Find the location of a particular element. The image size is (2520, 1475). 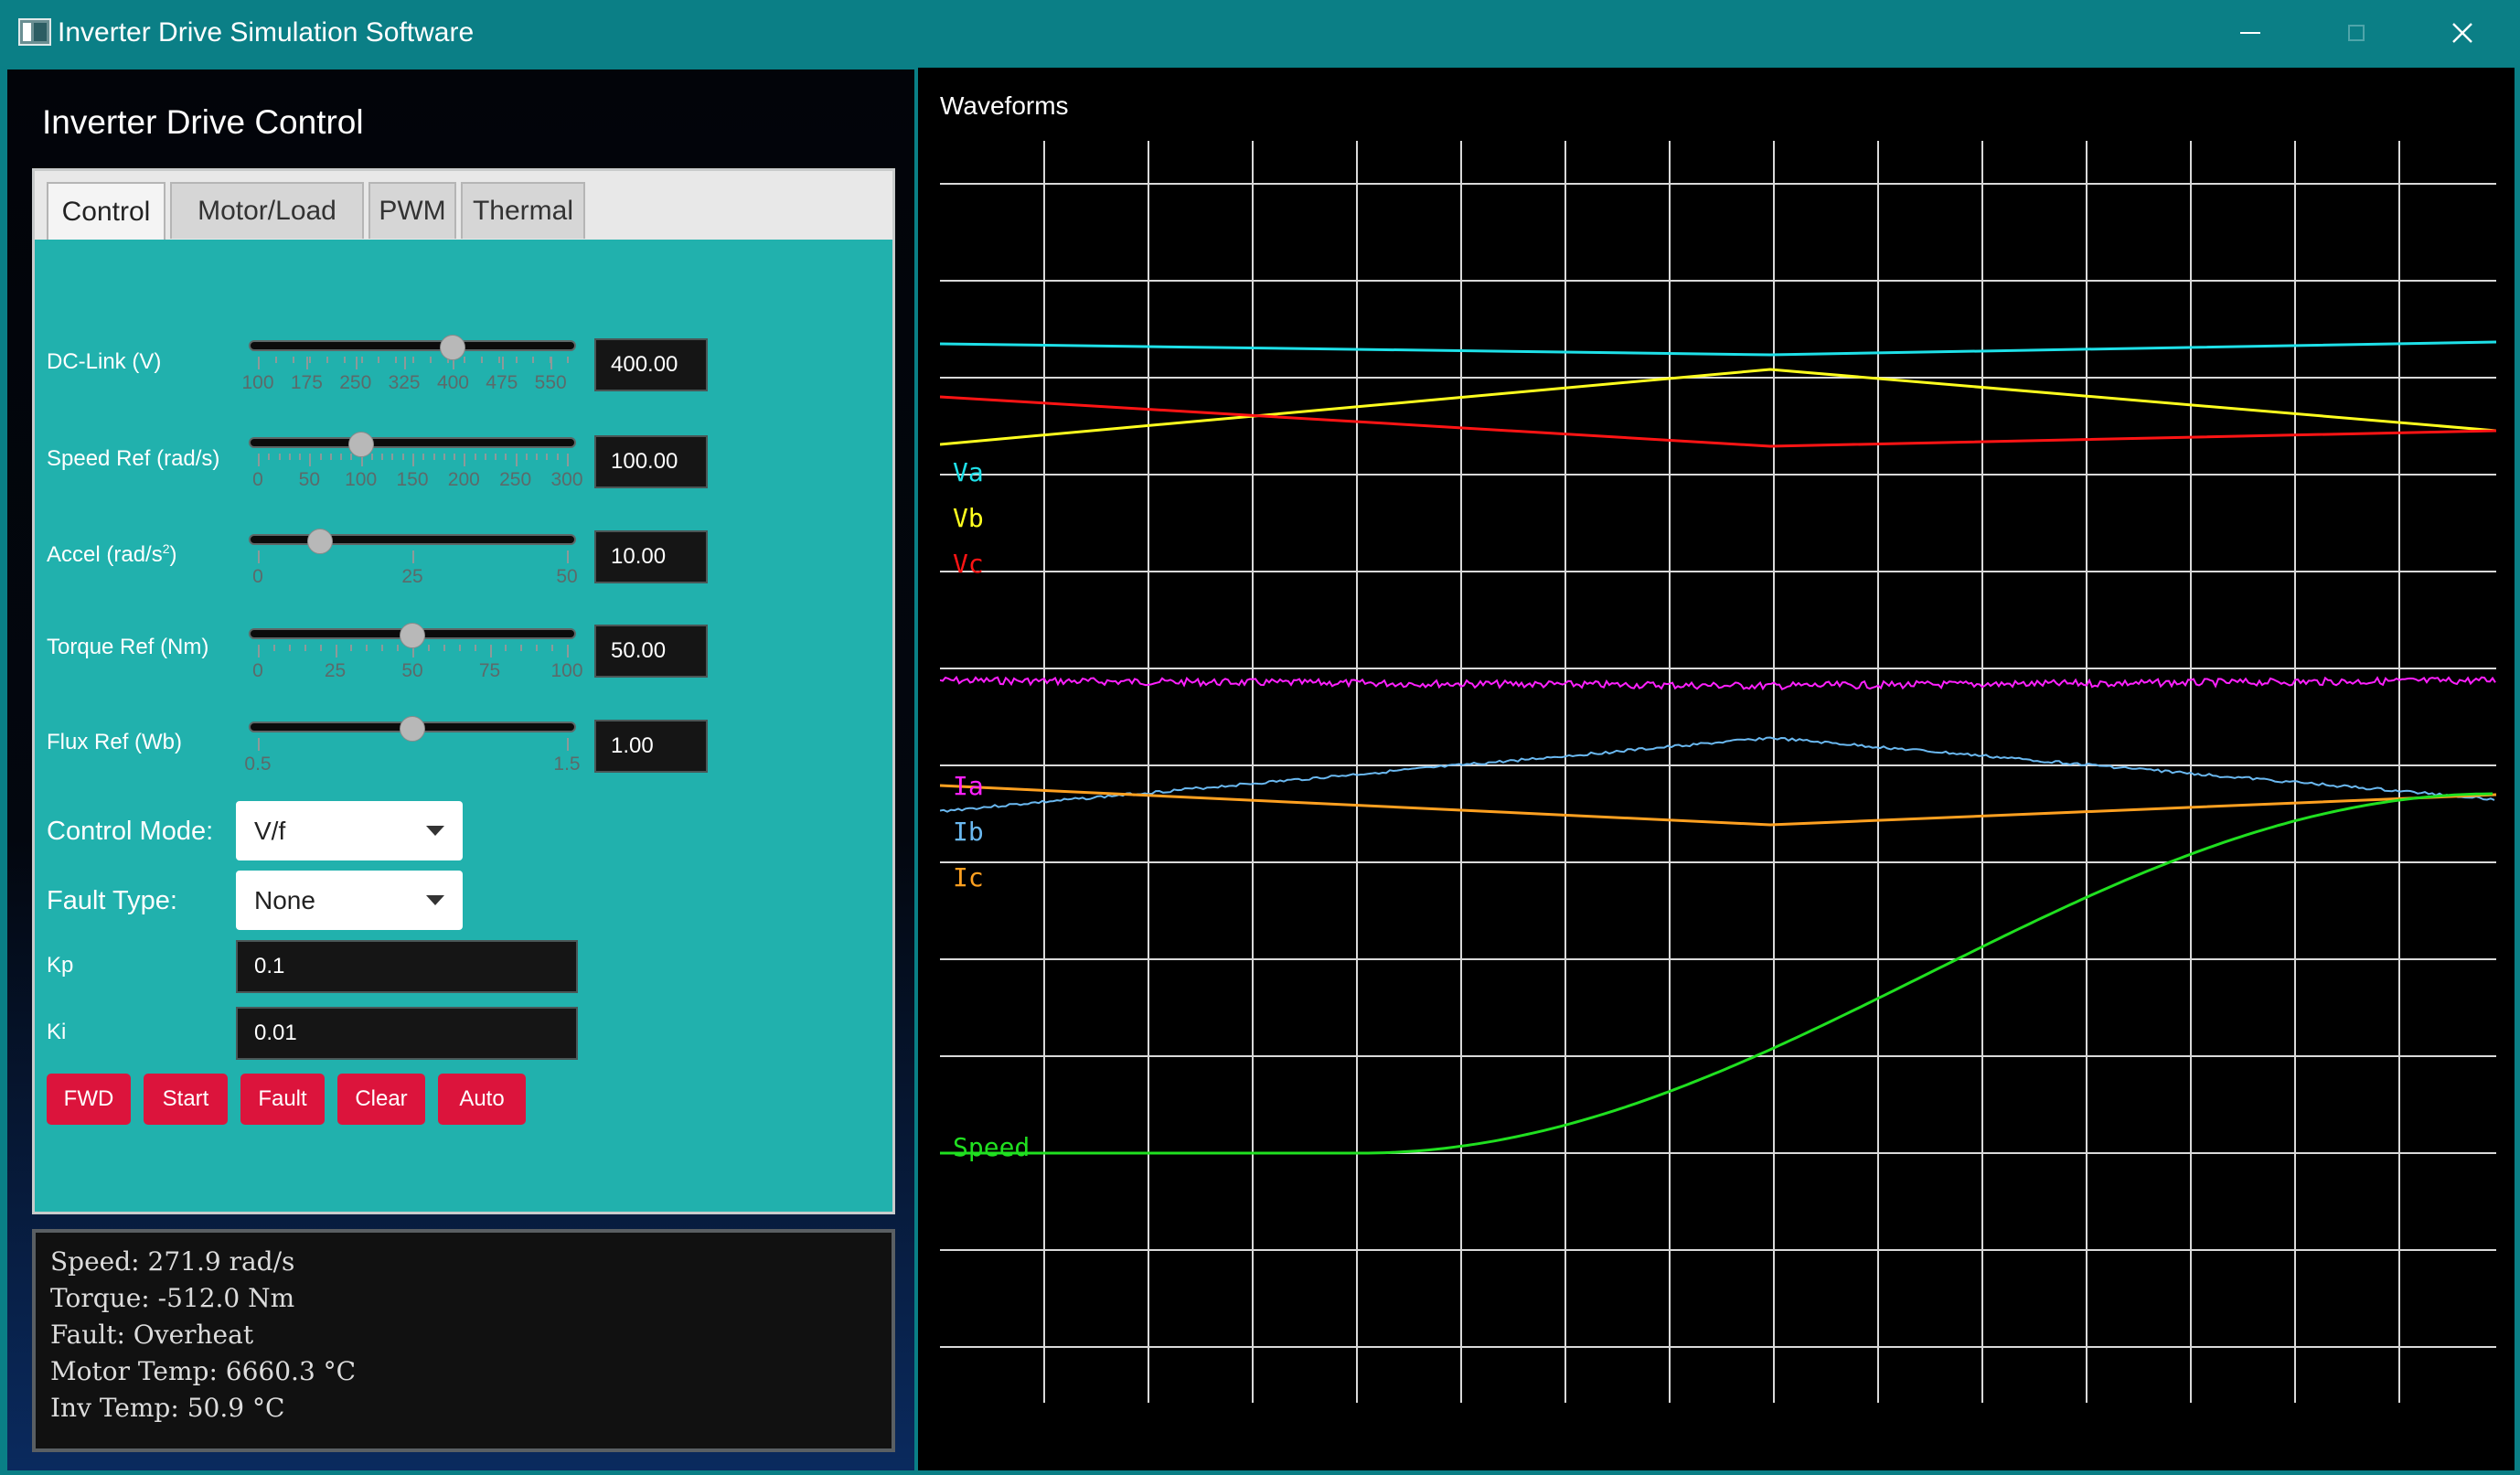

ki-input: 0.01 is located at coordinates (407, 1033).